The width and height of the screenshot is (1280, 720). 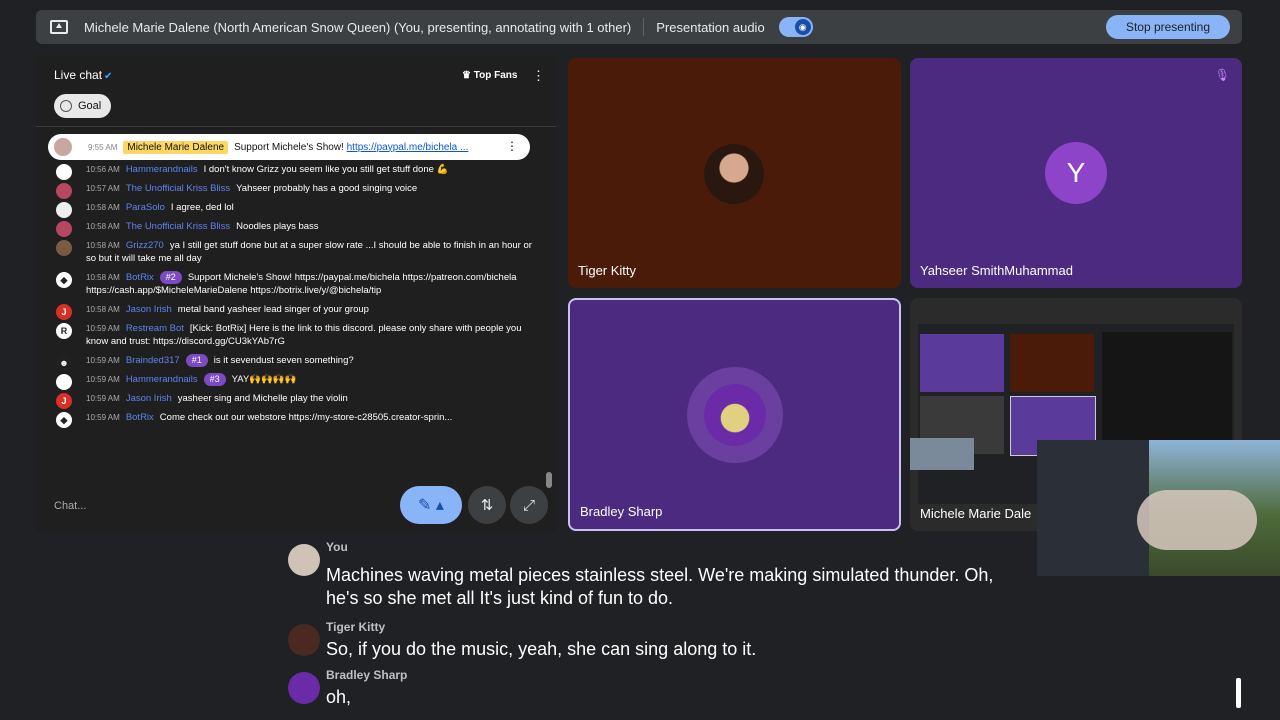 What do you see at coordinates (264, 379) in the screenshot?
I see `message-text: YAY🙌🙌🙌🙌` at bounding box center [264, 379].